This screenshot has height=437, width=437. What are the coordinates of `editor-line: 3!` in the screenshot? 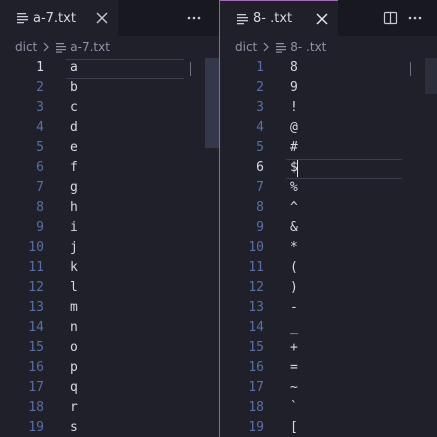 It's located at (328, 108).